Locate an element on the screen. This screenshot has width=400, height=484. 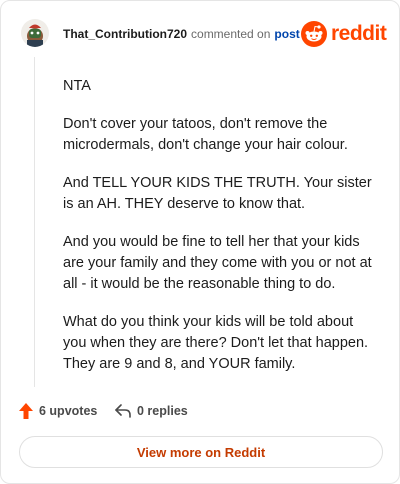
upvote-count: 6 upvotes is located at coordinates (68, 411).